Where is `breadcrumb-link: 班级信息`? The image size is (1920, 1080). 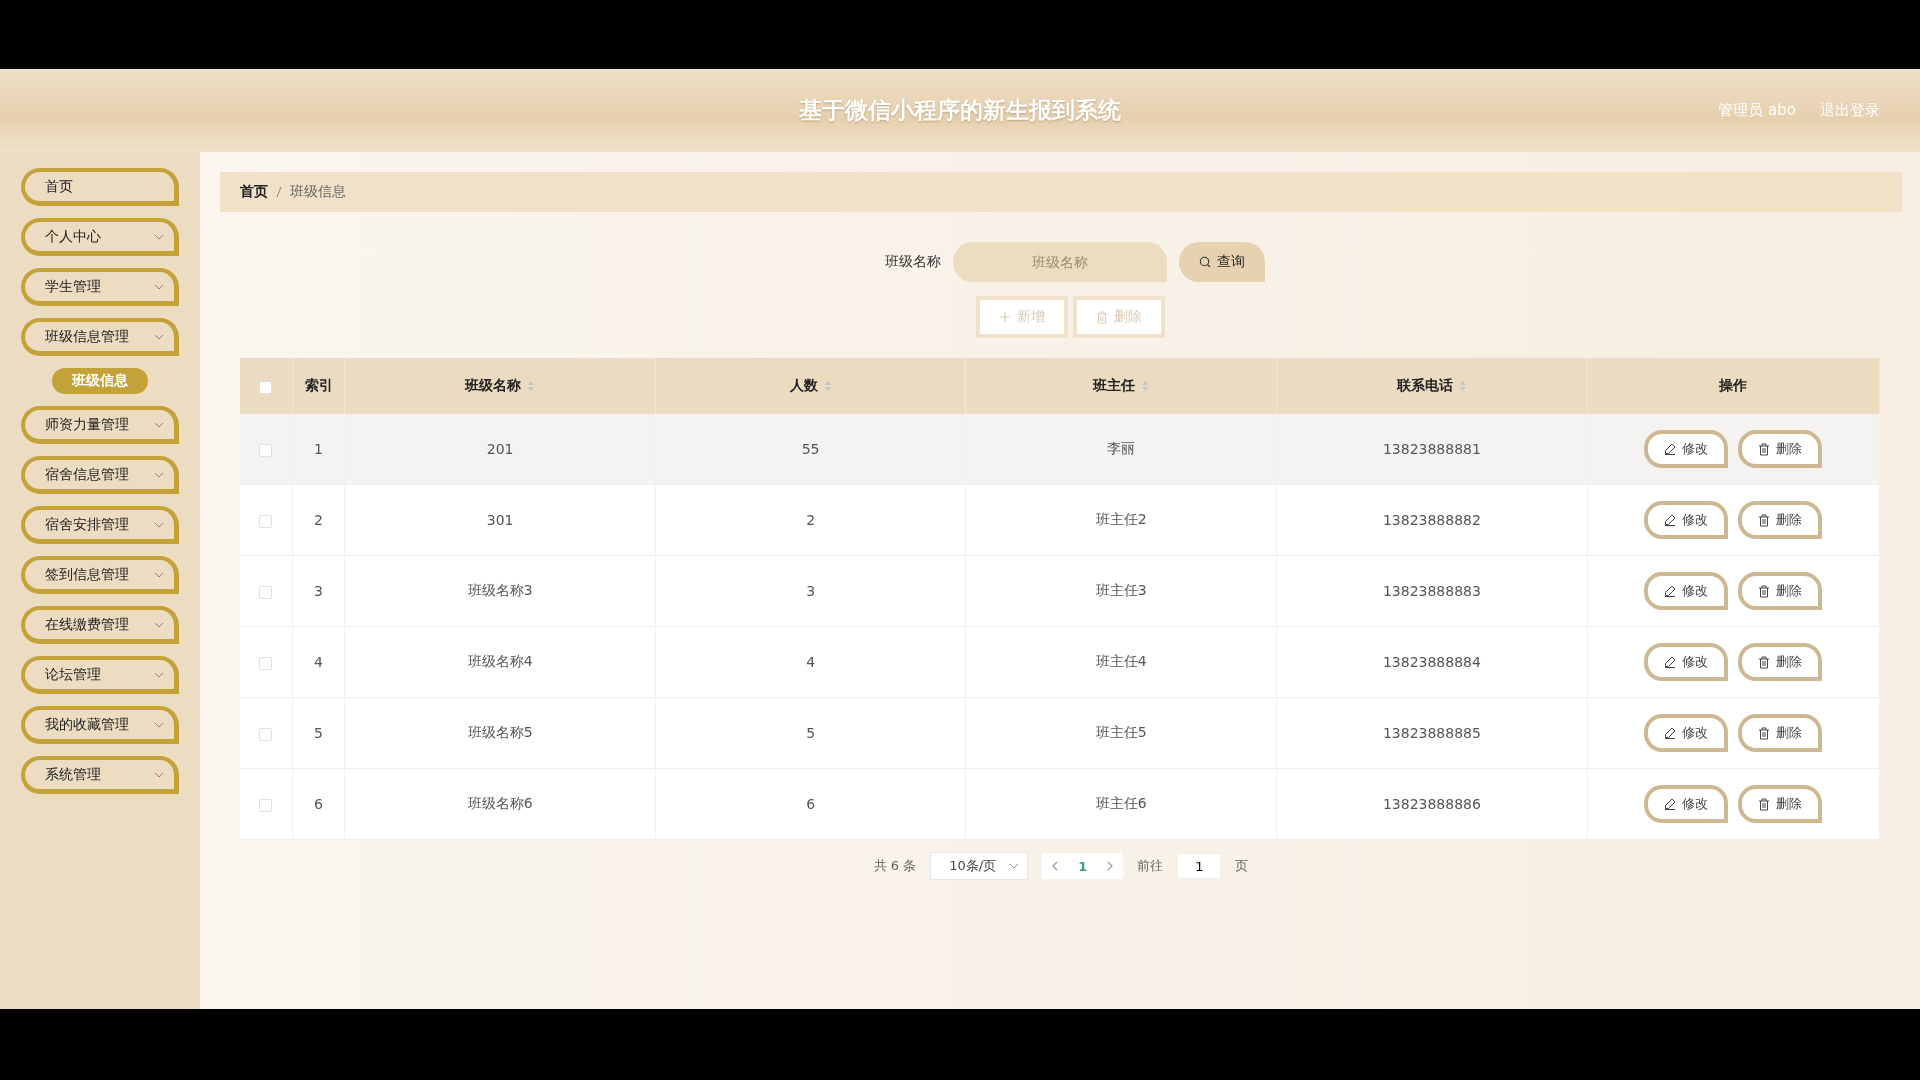 breadcrumb-link: 班级信息 is located at coordinates (318, 192).